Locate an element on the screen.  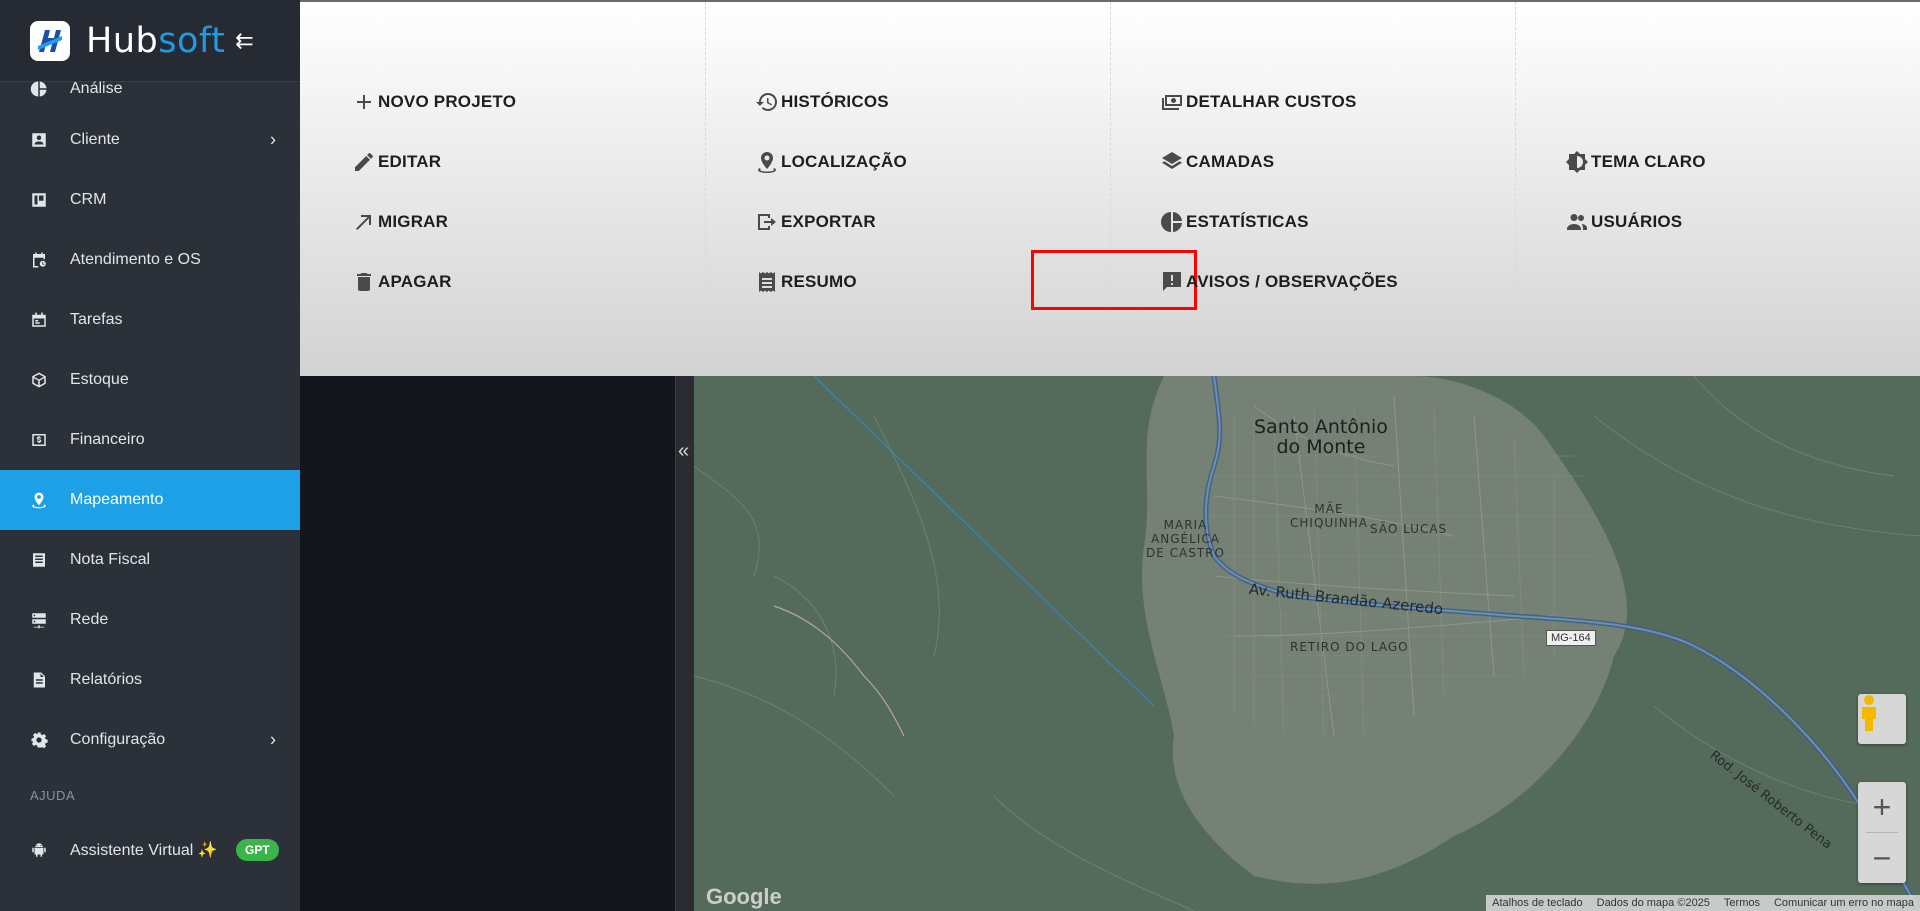
task-calendar-icon is located at coordinates (39, 319).